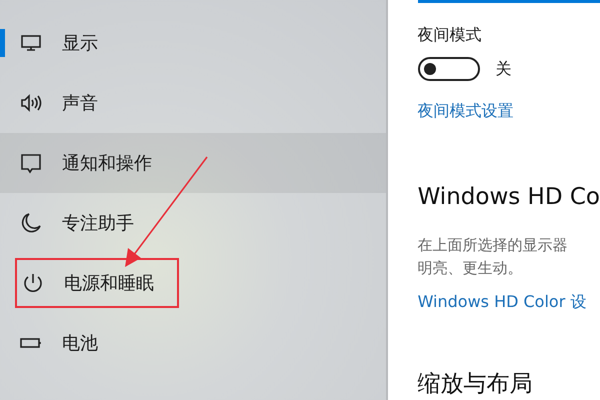 The height and width of the screenshot is (400, 600). Describe the element at coordinates (193, 163) in the screenshot. I see `sidebar-item: 通知和操作` at that location.